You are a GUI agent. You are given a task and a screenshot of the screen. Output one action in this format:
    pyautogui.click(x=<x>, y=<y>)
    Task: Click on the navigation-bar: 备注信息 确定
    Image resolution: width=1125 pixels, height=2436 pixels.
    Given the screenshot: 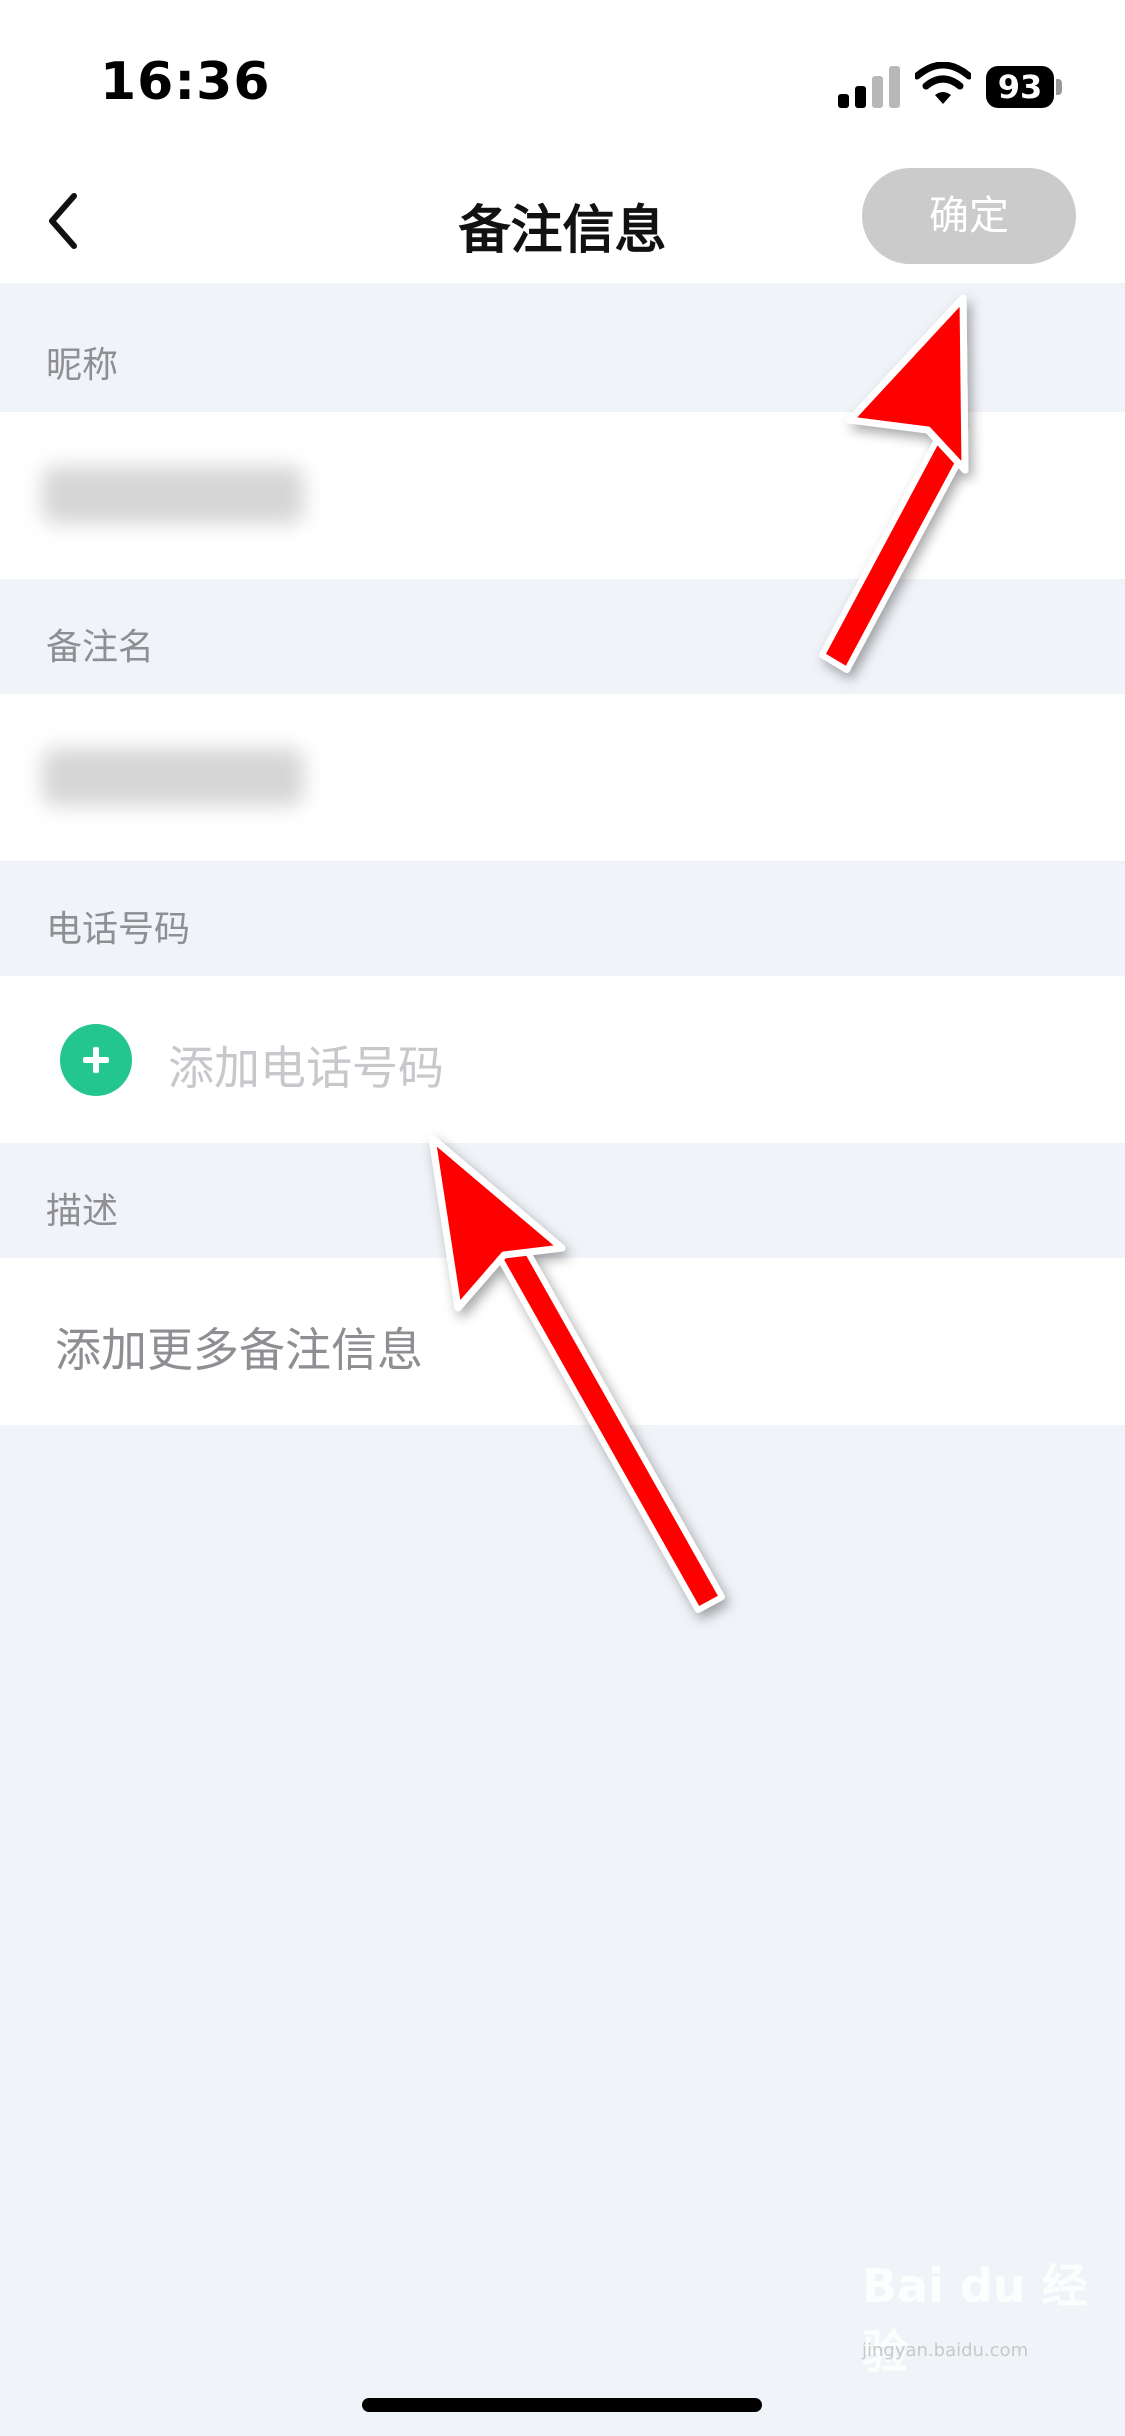 What is the action you would take?
    pyautogui.click(x=562, y=221)
    